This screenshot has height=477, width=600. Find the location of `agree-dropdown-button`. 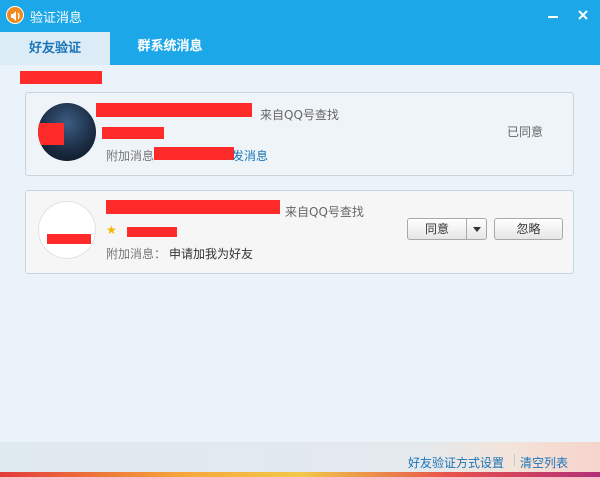

agree-dropdown-button is located at coordinates (476, 229).